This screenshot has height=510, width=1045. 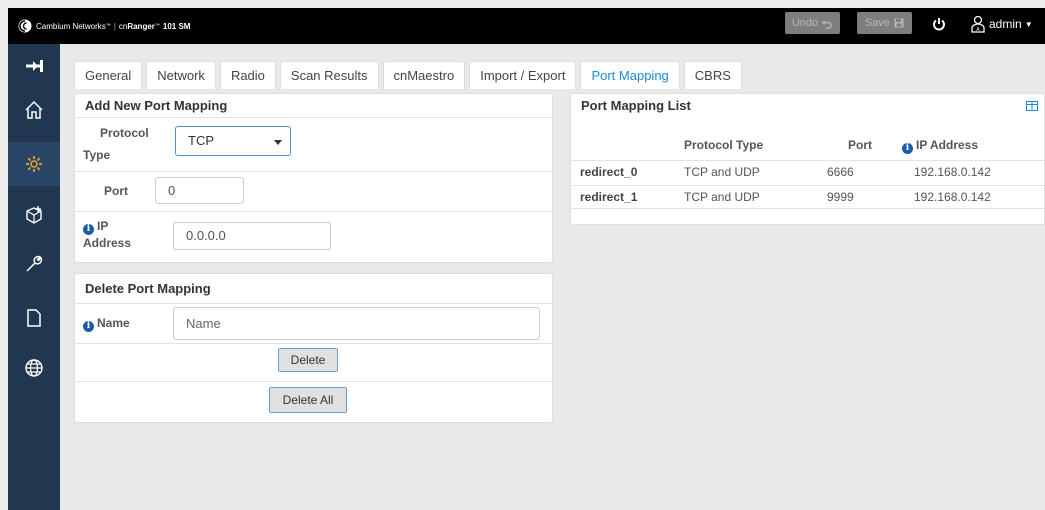 I want to click on network-add-icon, so click(x=34, y=215).